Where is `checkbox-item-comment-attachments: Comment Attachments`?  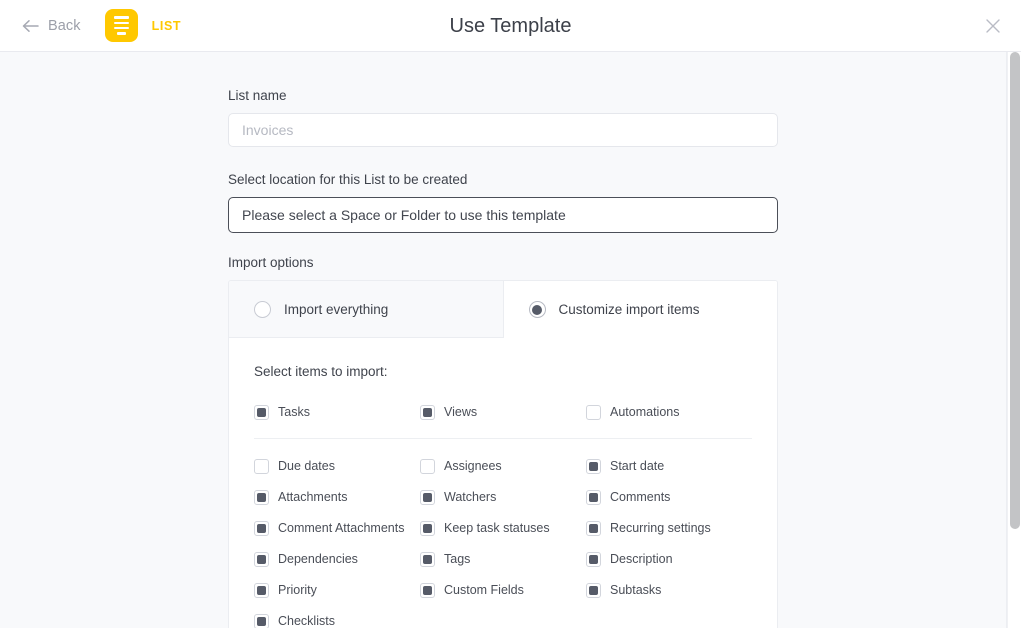 checkbox-item-comment-attachments: Comment Attachments is located at coordinates (337, 528).